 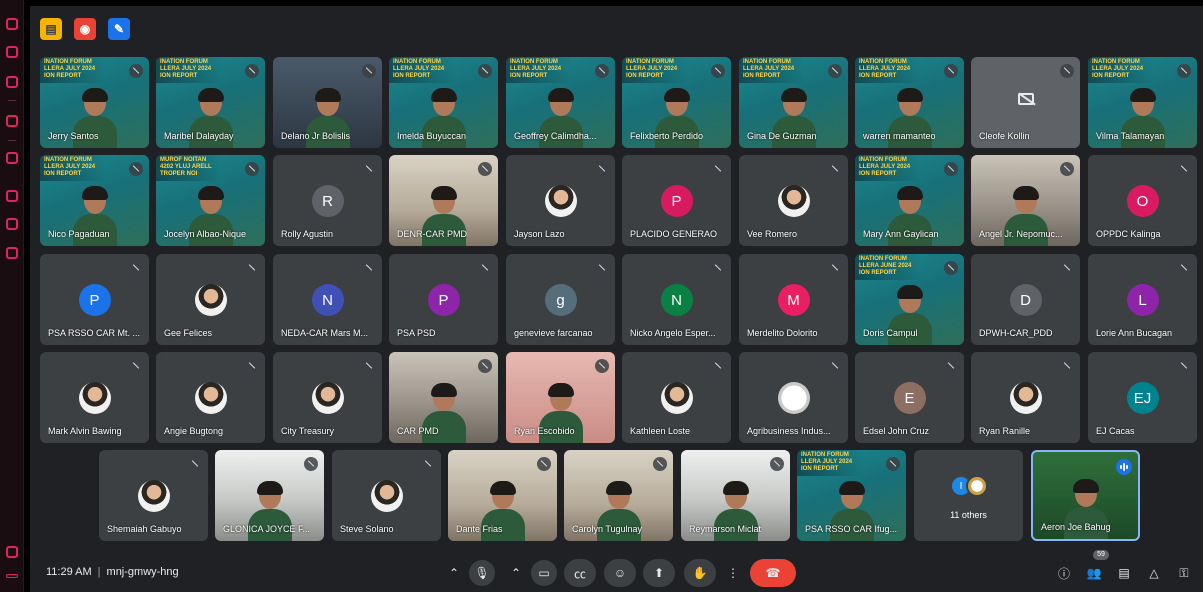 What do you see at coordinates (12, 576) in the screenshot?
I see `more-icon` at bounding box center [12, 576].